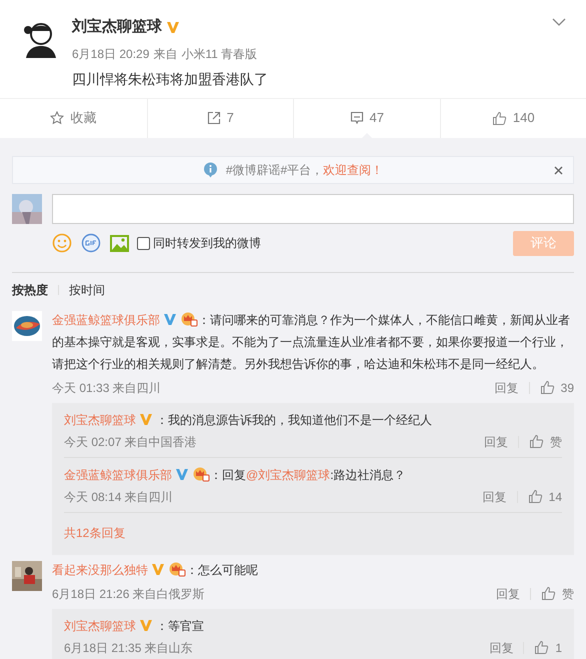 The image size is (586, 659). What do you see at coordinates (366, 118) in the screenshot?
I see `action-button: 47` at bounding box center [366, 118].